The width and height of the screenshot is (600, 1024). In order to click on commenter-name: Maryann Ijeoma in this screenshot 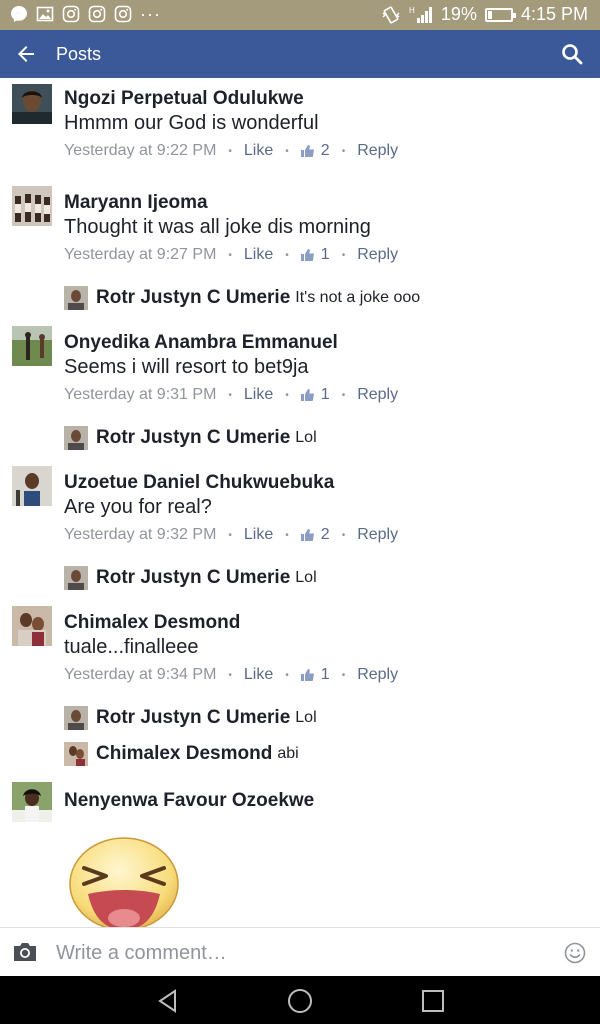, I will do `click(136, 203)`.